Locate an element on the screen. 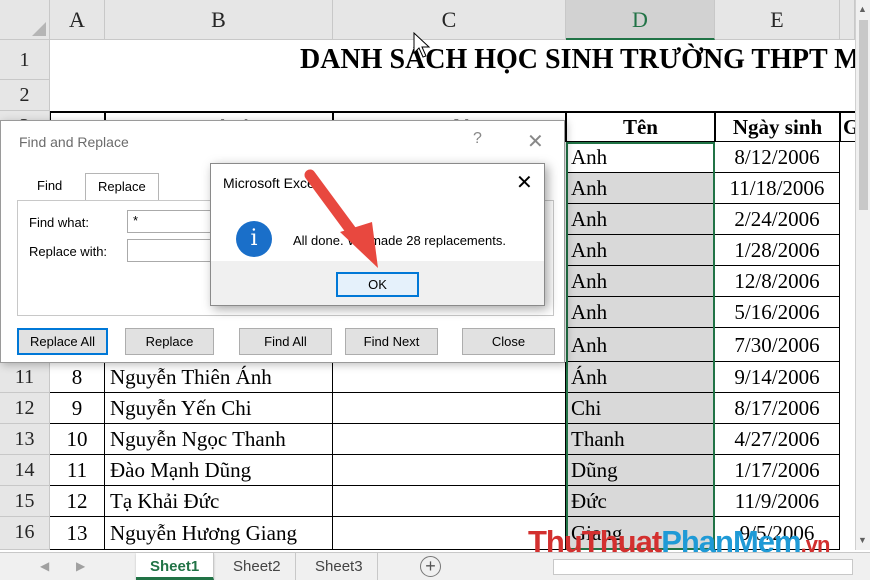 The height and width of the screenshot is (580, 870). row-header-11: 11 is located at coordinates (25, 377).